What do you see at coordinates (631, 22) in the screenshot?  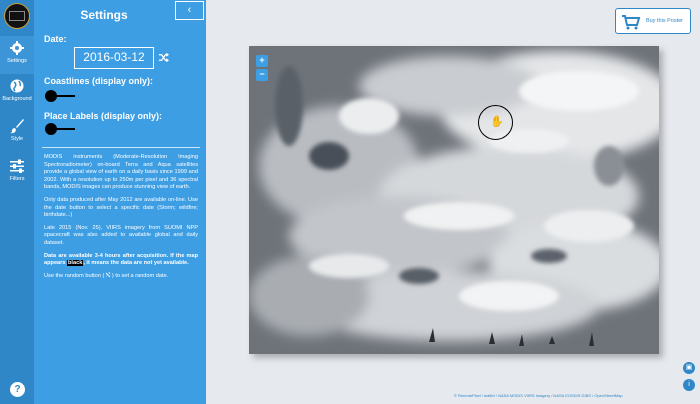 I see `cart-icon` at bounding box center [631, 22].